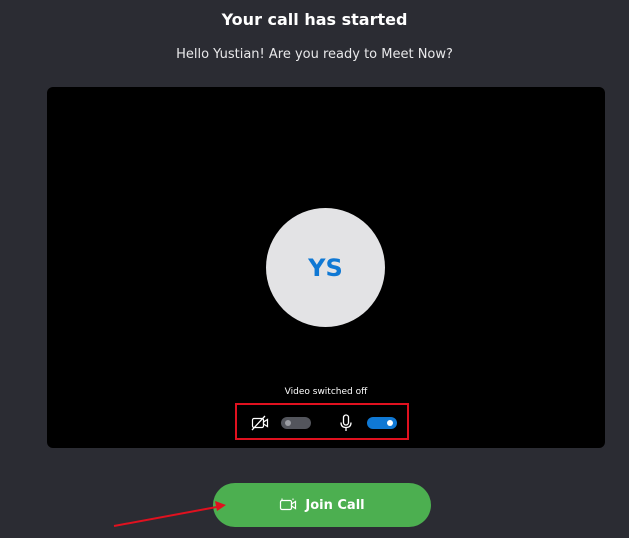  Describe the element at coordinates (346, 423) in the screenshot. I see `microphone-icon` at that location.